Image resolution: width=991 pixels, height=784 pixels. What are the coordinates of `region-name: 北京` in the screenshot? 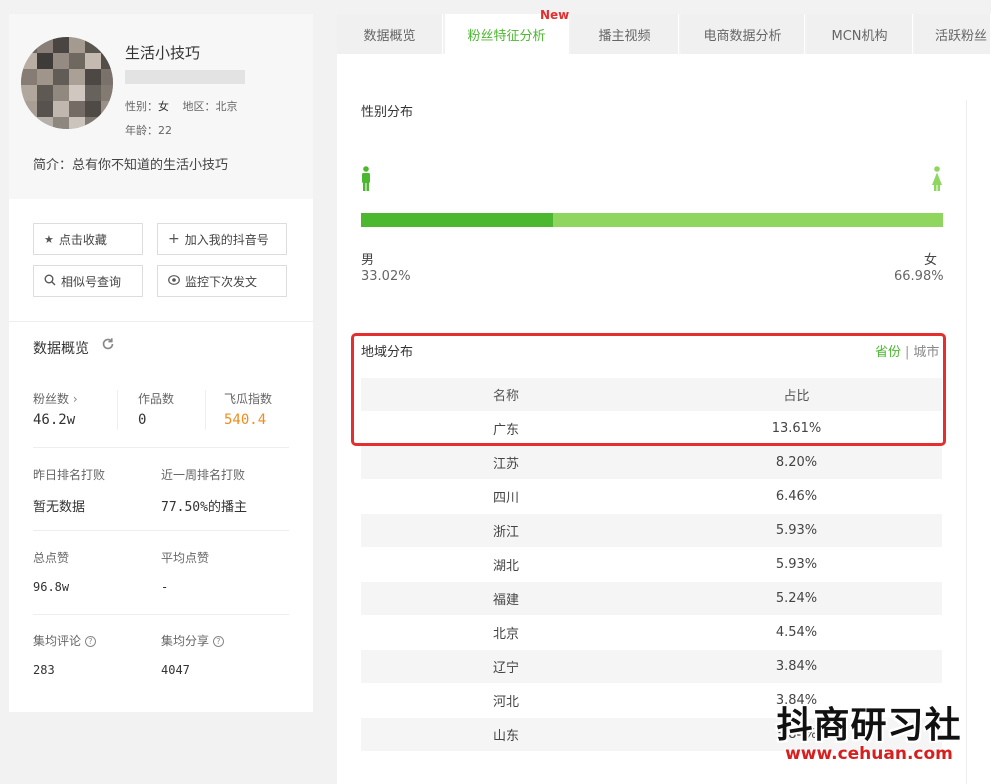 It's located at (505, 634).